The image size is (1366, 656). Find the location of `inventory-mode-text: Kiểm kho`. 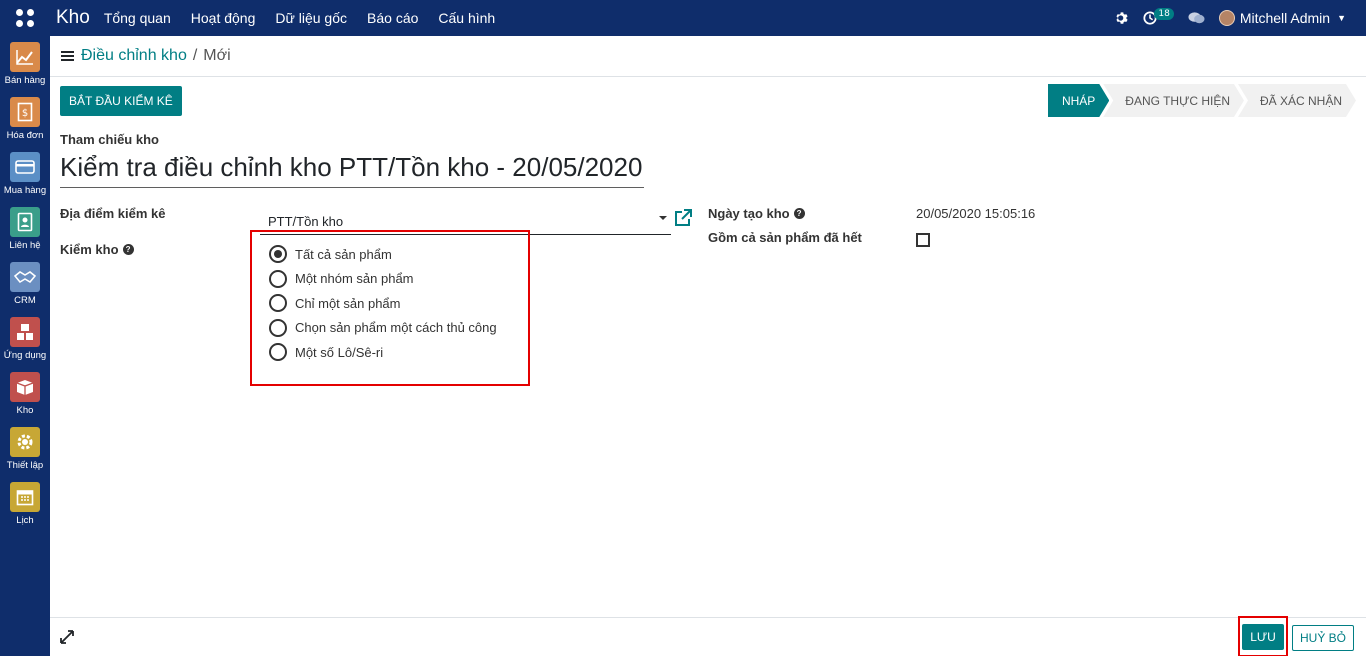

inventory-mode-text: Kiểm kho is located at coordinates (89, 249).